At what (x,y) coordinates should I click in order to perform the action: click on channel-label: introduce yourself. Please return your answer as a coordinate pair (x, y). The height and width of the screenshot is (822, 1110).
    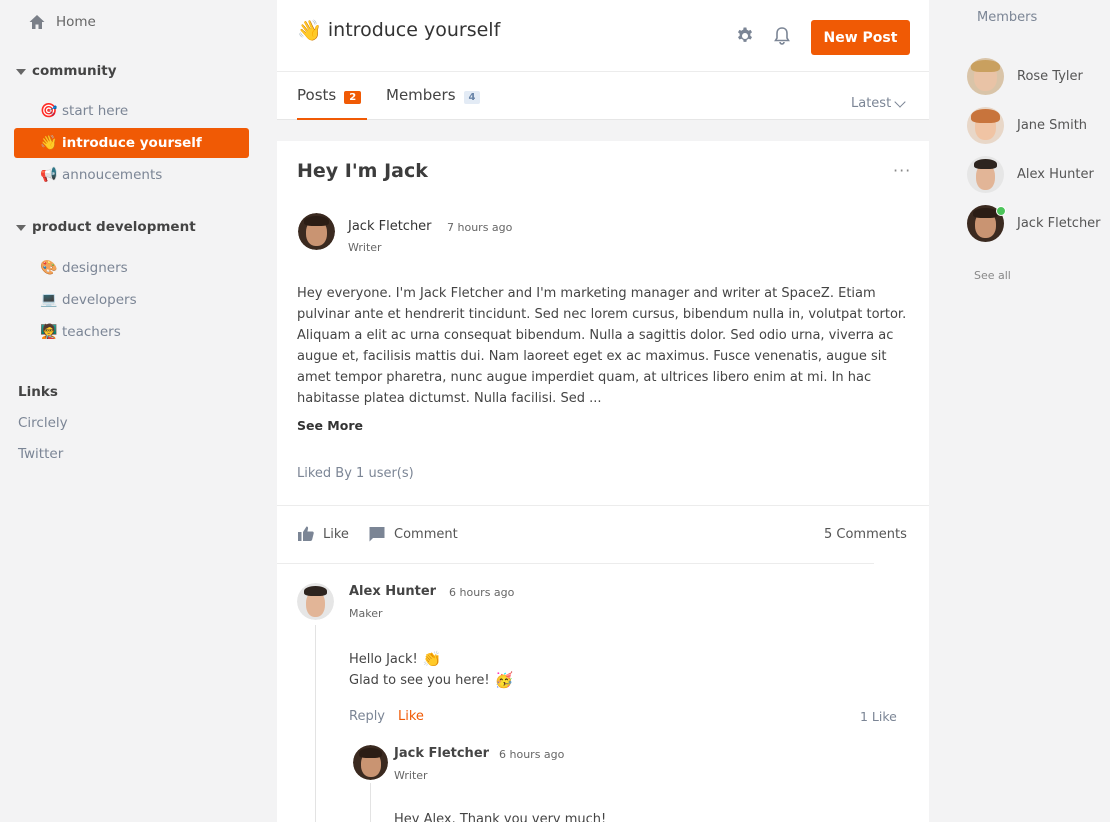
    Looking at the image, I should click on (132, 143).